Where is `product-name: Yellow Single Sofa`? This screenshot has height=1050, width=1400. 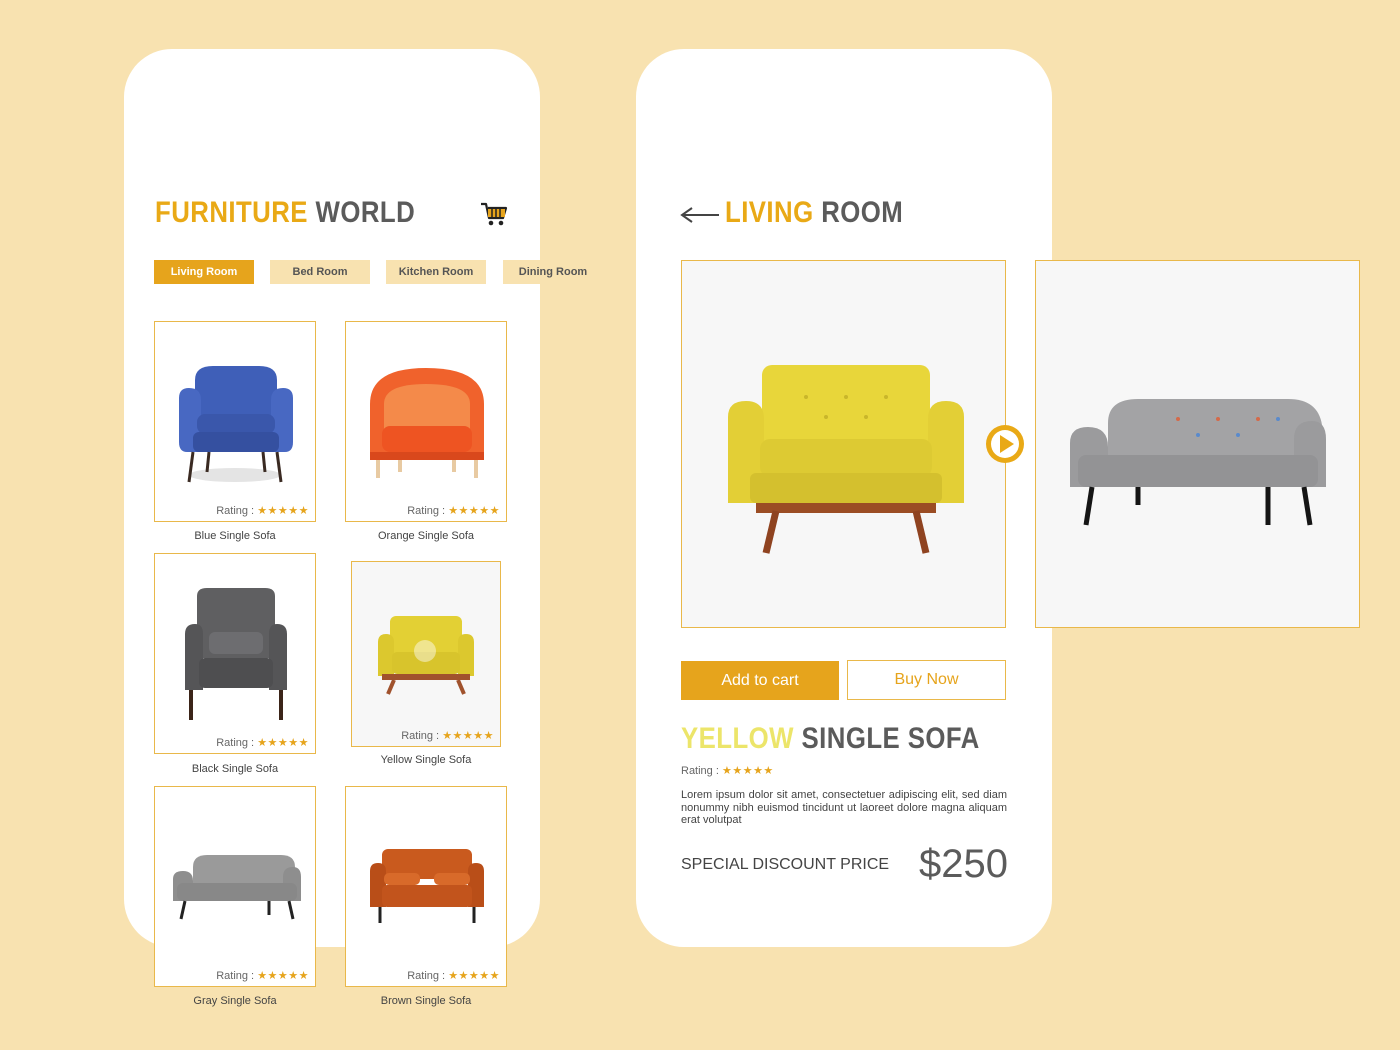
product-name: Yellow Single Sofa is located at coordinates (426, 760).